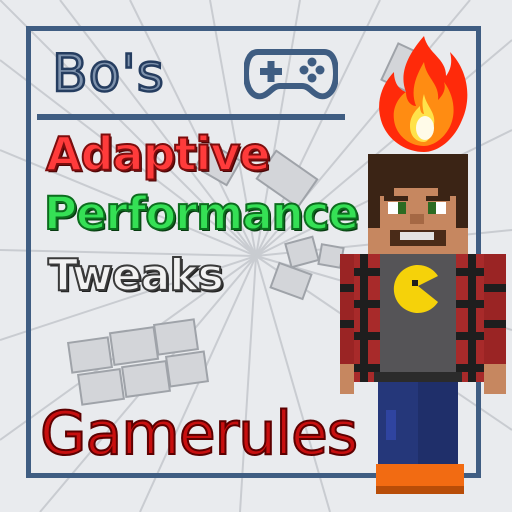 The width and height of the screenshot is (512, 512). Describe the element at coordinates (423, 94) in the screenshot. I see `fire-icon` at that location.